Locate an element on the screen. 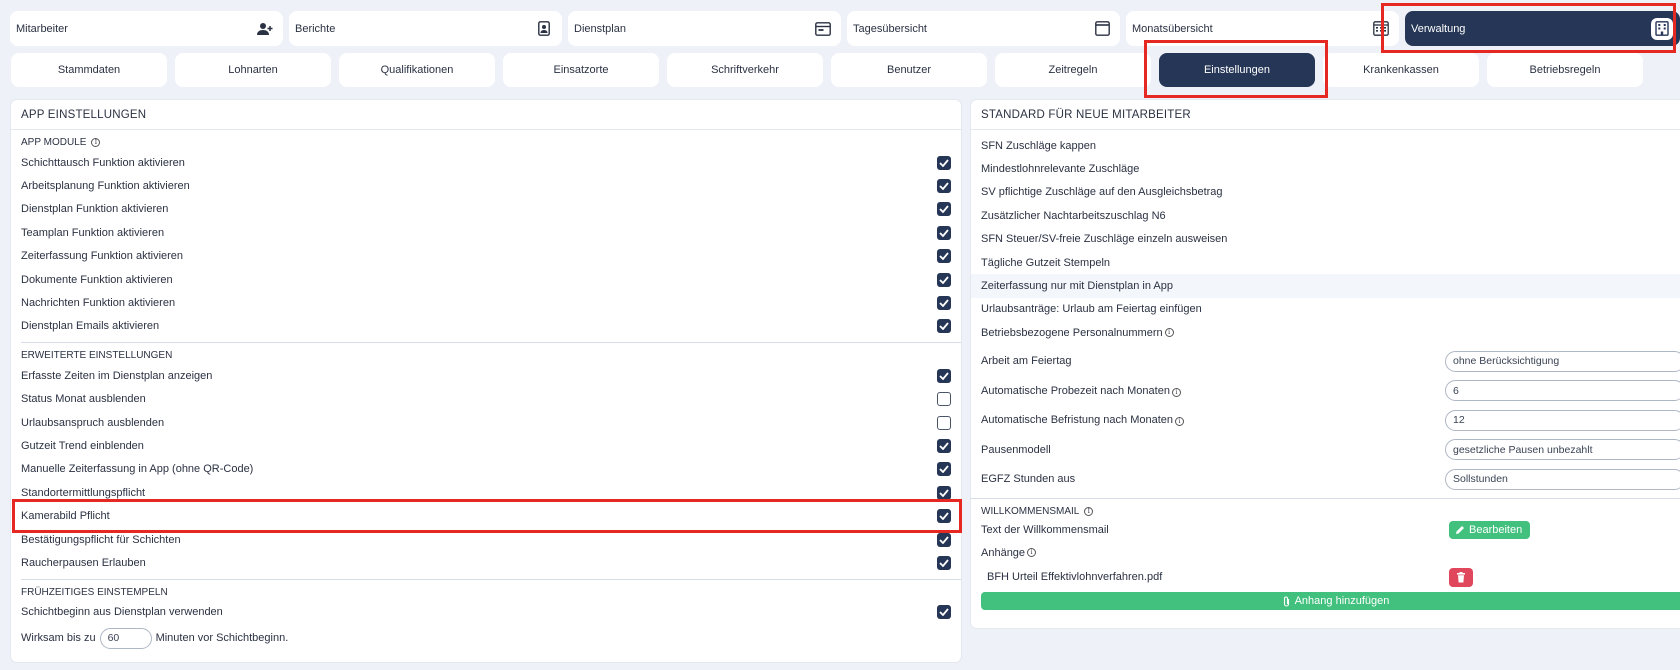 The image size is (1680, 670). field-label: Automatische Befristung nach Monaten i is located at coordinates (1213, 420).